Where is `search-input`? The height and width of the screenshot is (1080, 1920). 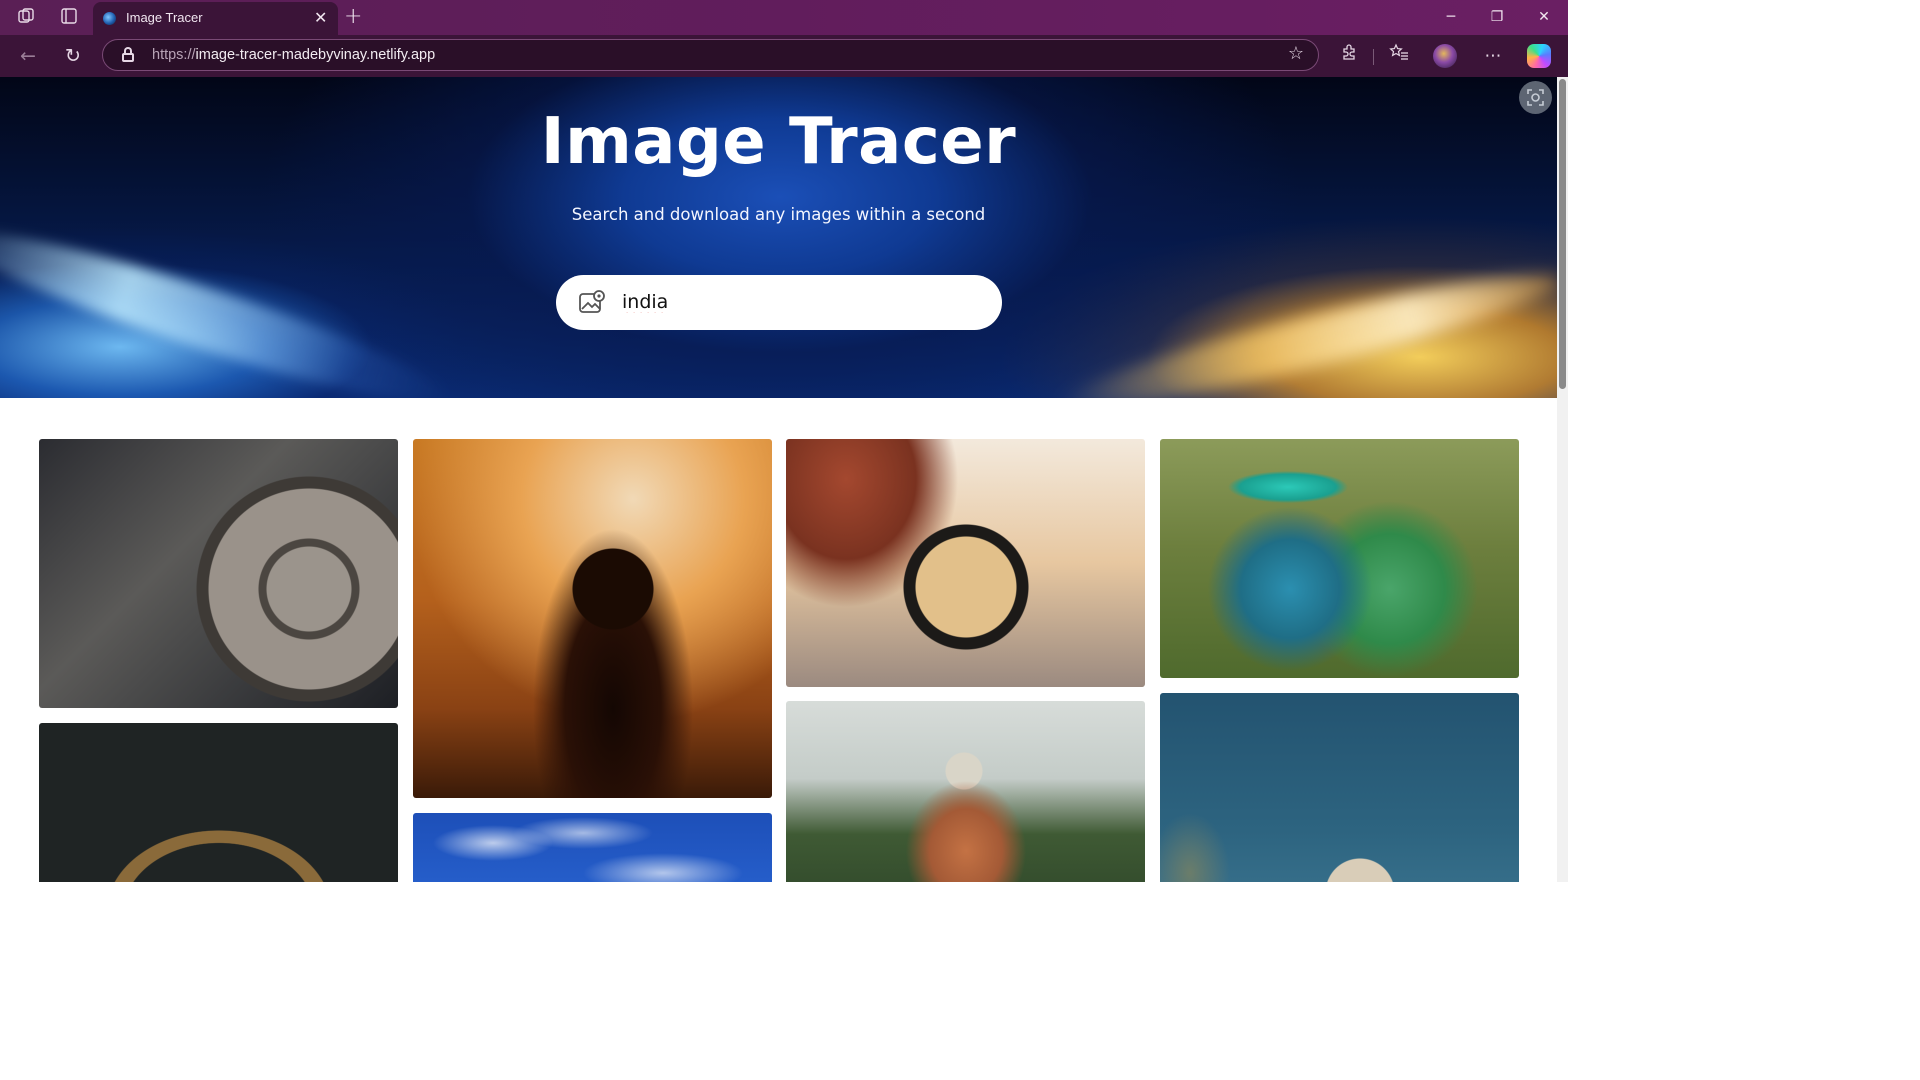 search-input is located at coordinates (802, 302).